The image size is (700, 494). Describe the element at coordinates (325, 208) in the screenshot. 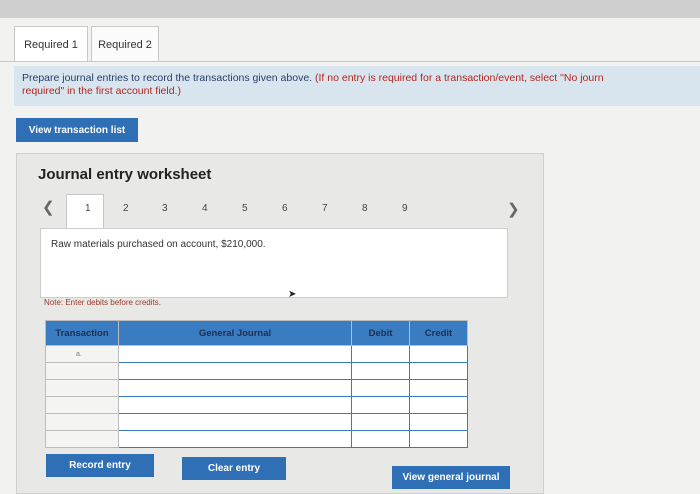

I see `worksheet-page-7: 7` at that location.